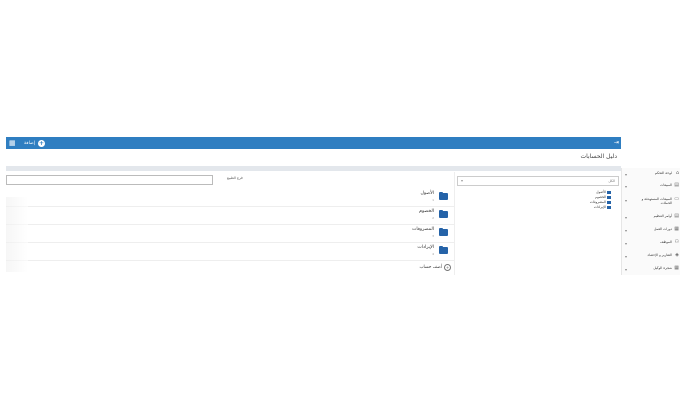 This screenshot has height=411, width=680. What do you see at coordinates (109, 180) in the screenshot?
I see `search-input` at bounding box center [109, 180].